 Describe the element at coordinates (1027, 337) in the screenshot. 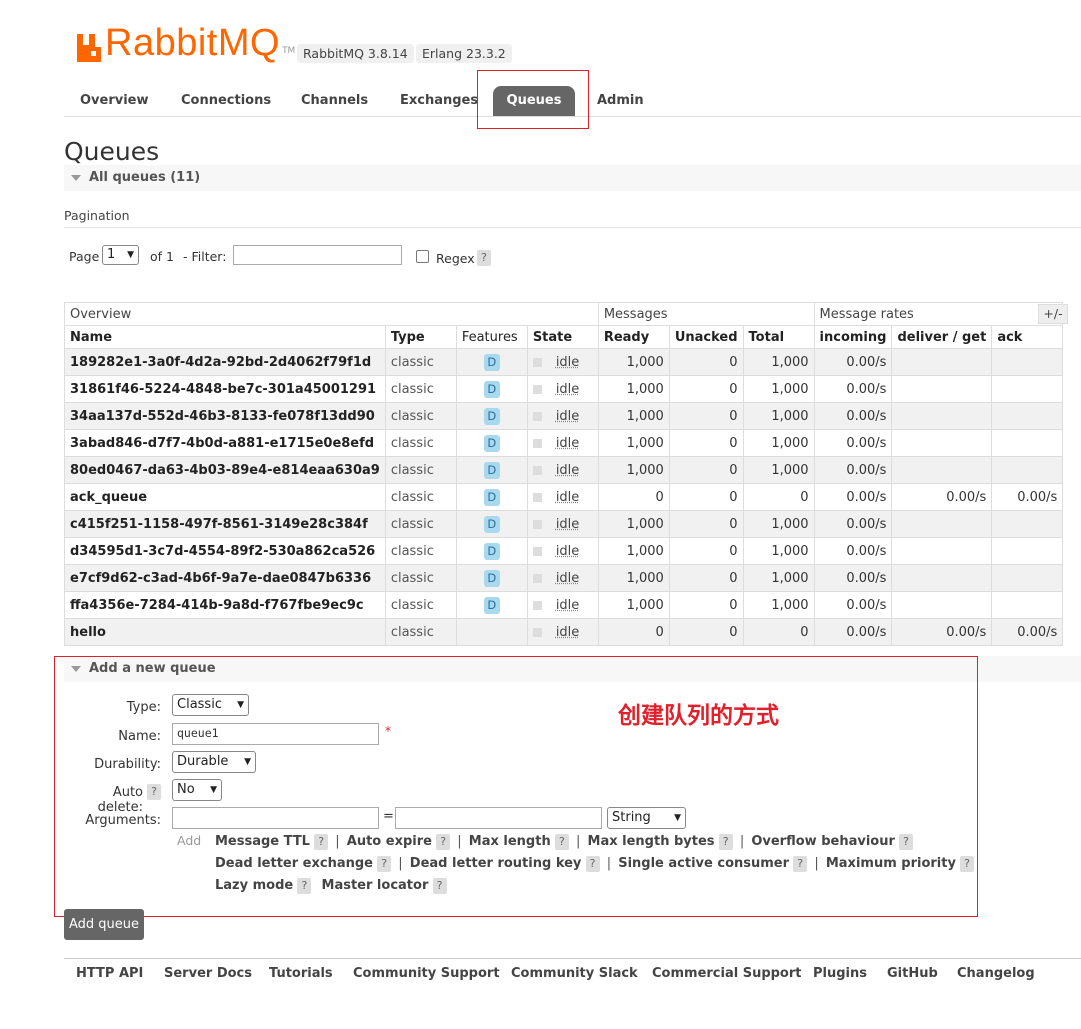

I see `col-header-ack: ack` at that location.